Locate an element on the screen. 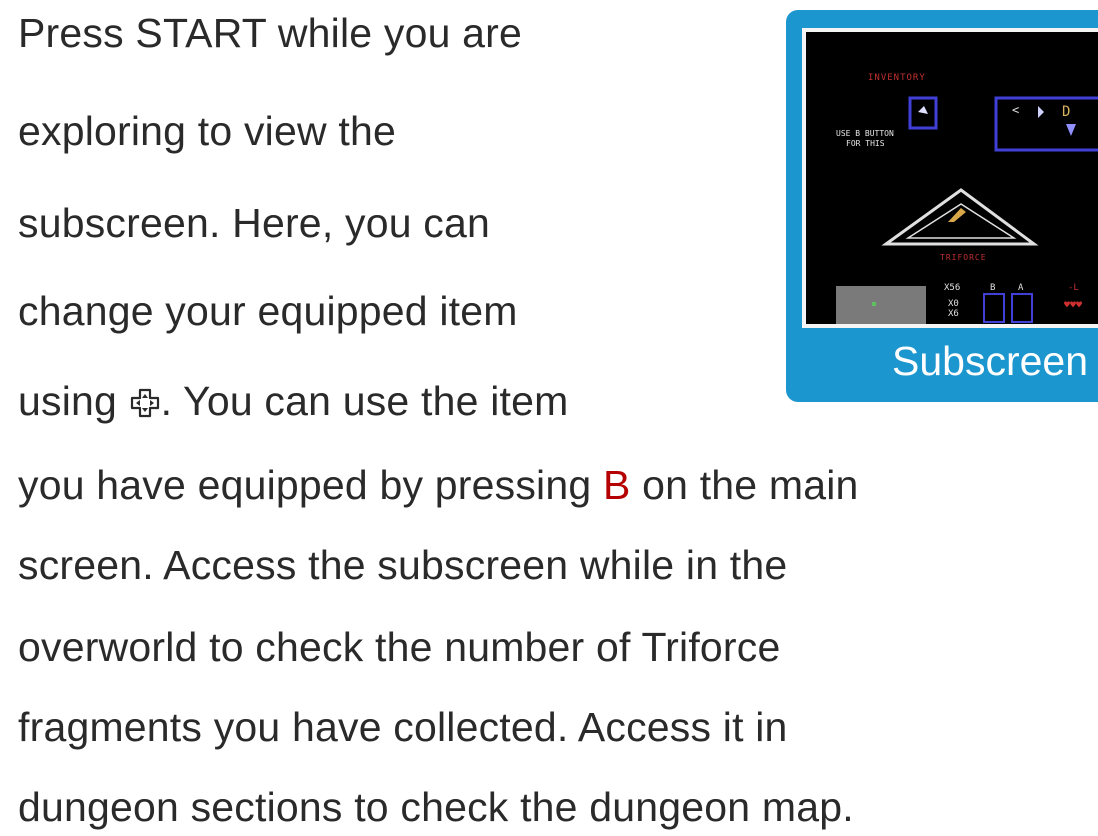 The width and height of the screenshot is (1098, 836). bomb-count: X6 is located at coordinates (953, 314).